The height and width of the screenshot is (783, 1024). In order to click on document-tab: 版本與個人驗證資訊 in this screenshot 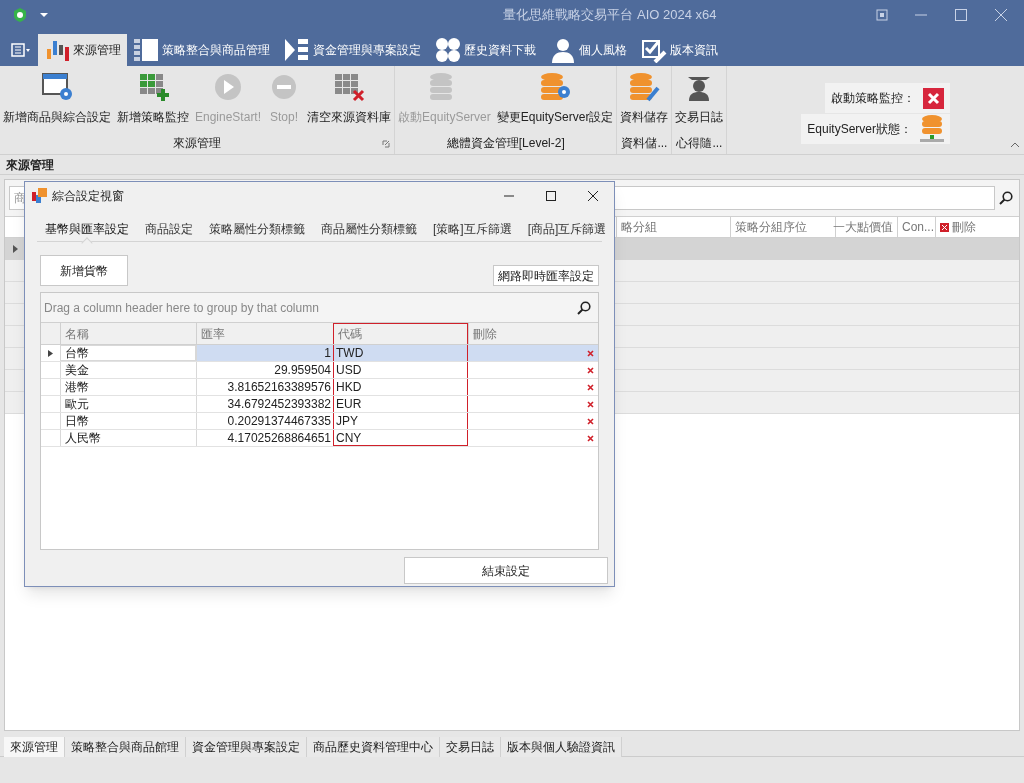, I will do `click(561, 747)`.